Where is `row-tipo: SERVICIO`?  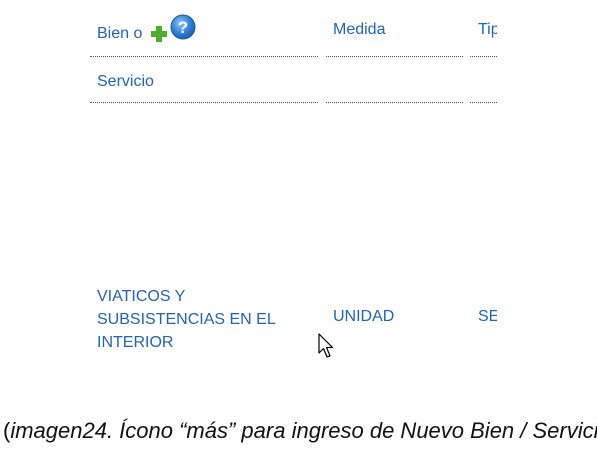
row-tipo: SERVICIO is located at coordinates (487, 316).